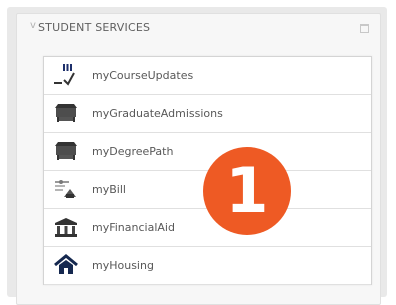  Describe the element at coordinates (33, 25) in the screenshot. I see `collapse-caret-icon: v` at that location.